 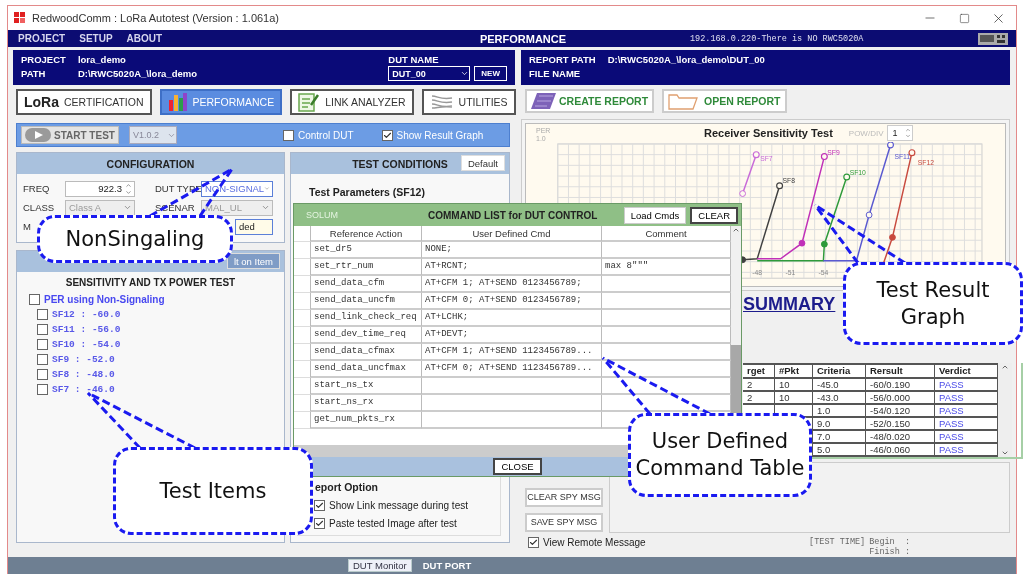 I want to click on spy-message-button: SAVE SPY MSG, so click(x=564, y=522).